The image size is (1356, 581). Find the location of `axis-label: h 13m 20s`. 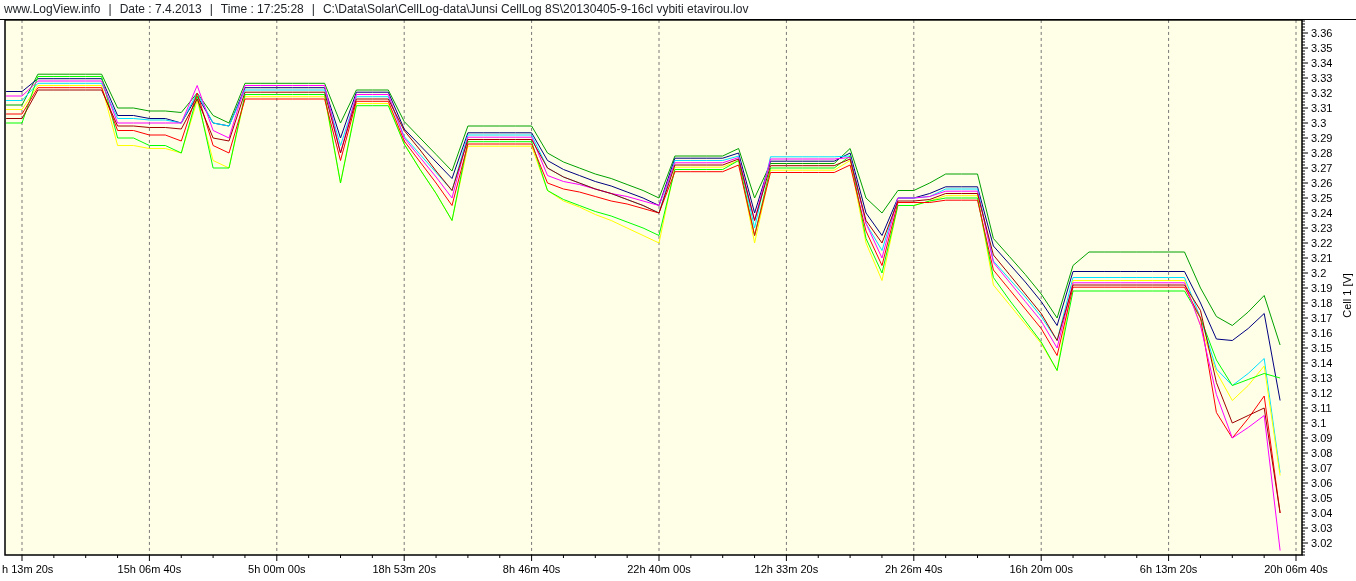

axis-label: h 13m 20s is located at coordinates (28, 569).